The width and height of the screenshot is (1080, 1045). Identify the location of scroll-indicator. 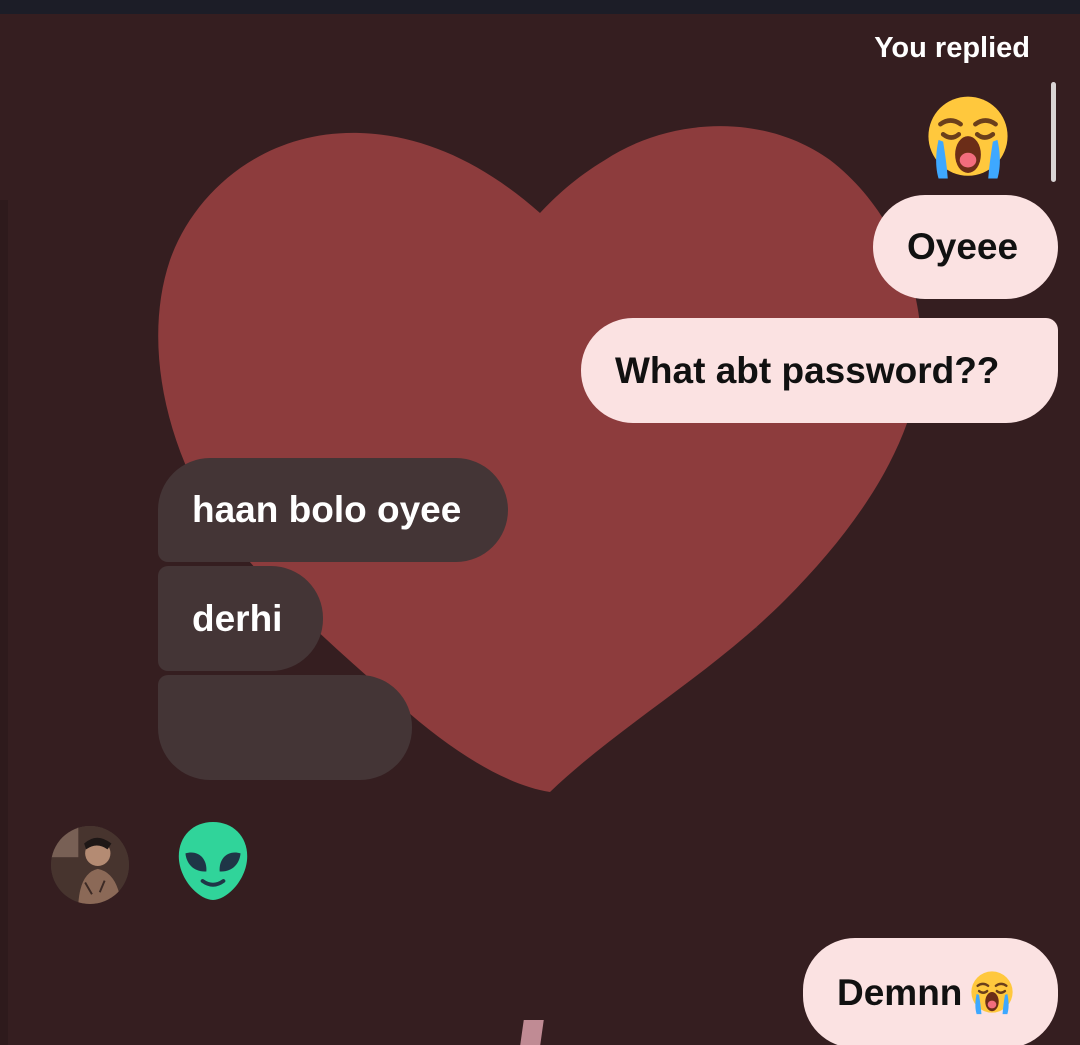
(1053, 132).